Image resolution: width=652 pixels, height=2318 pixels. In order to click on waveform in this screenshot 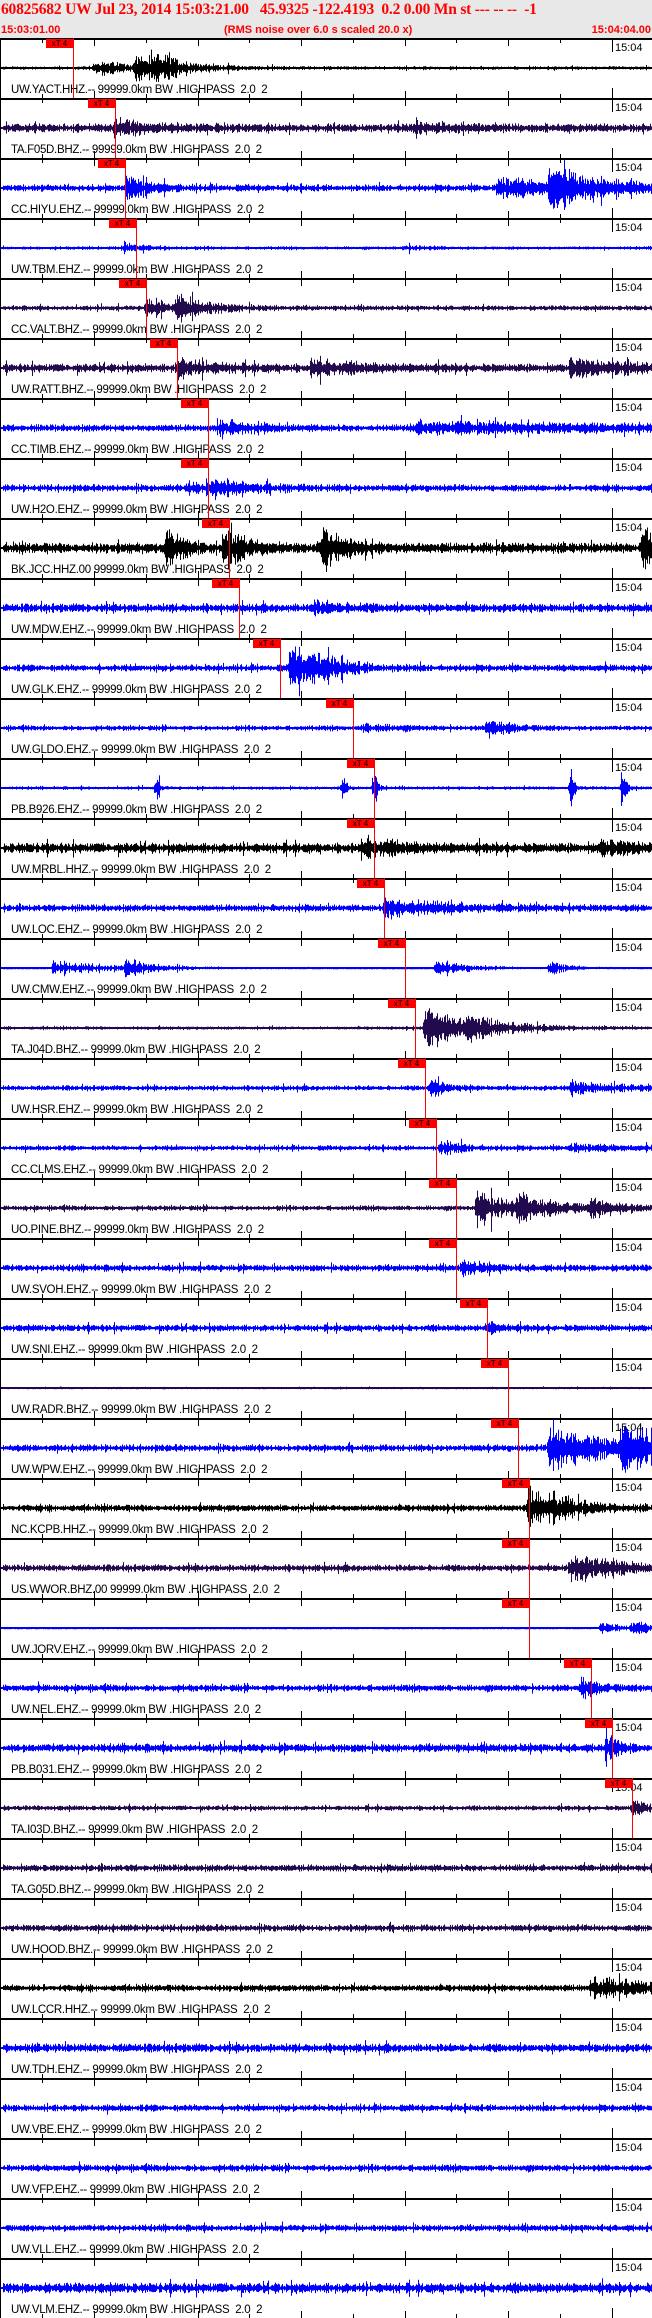, I will do `click(327, 1506)`.